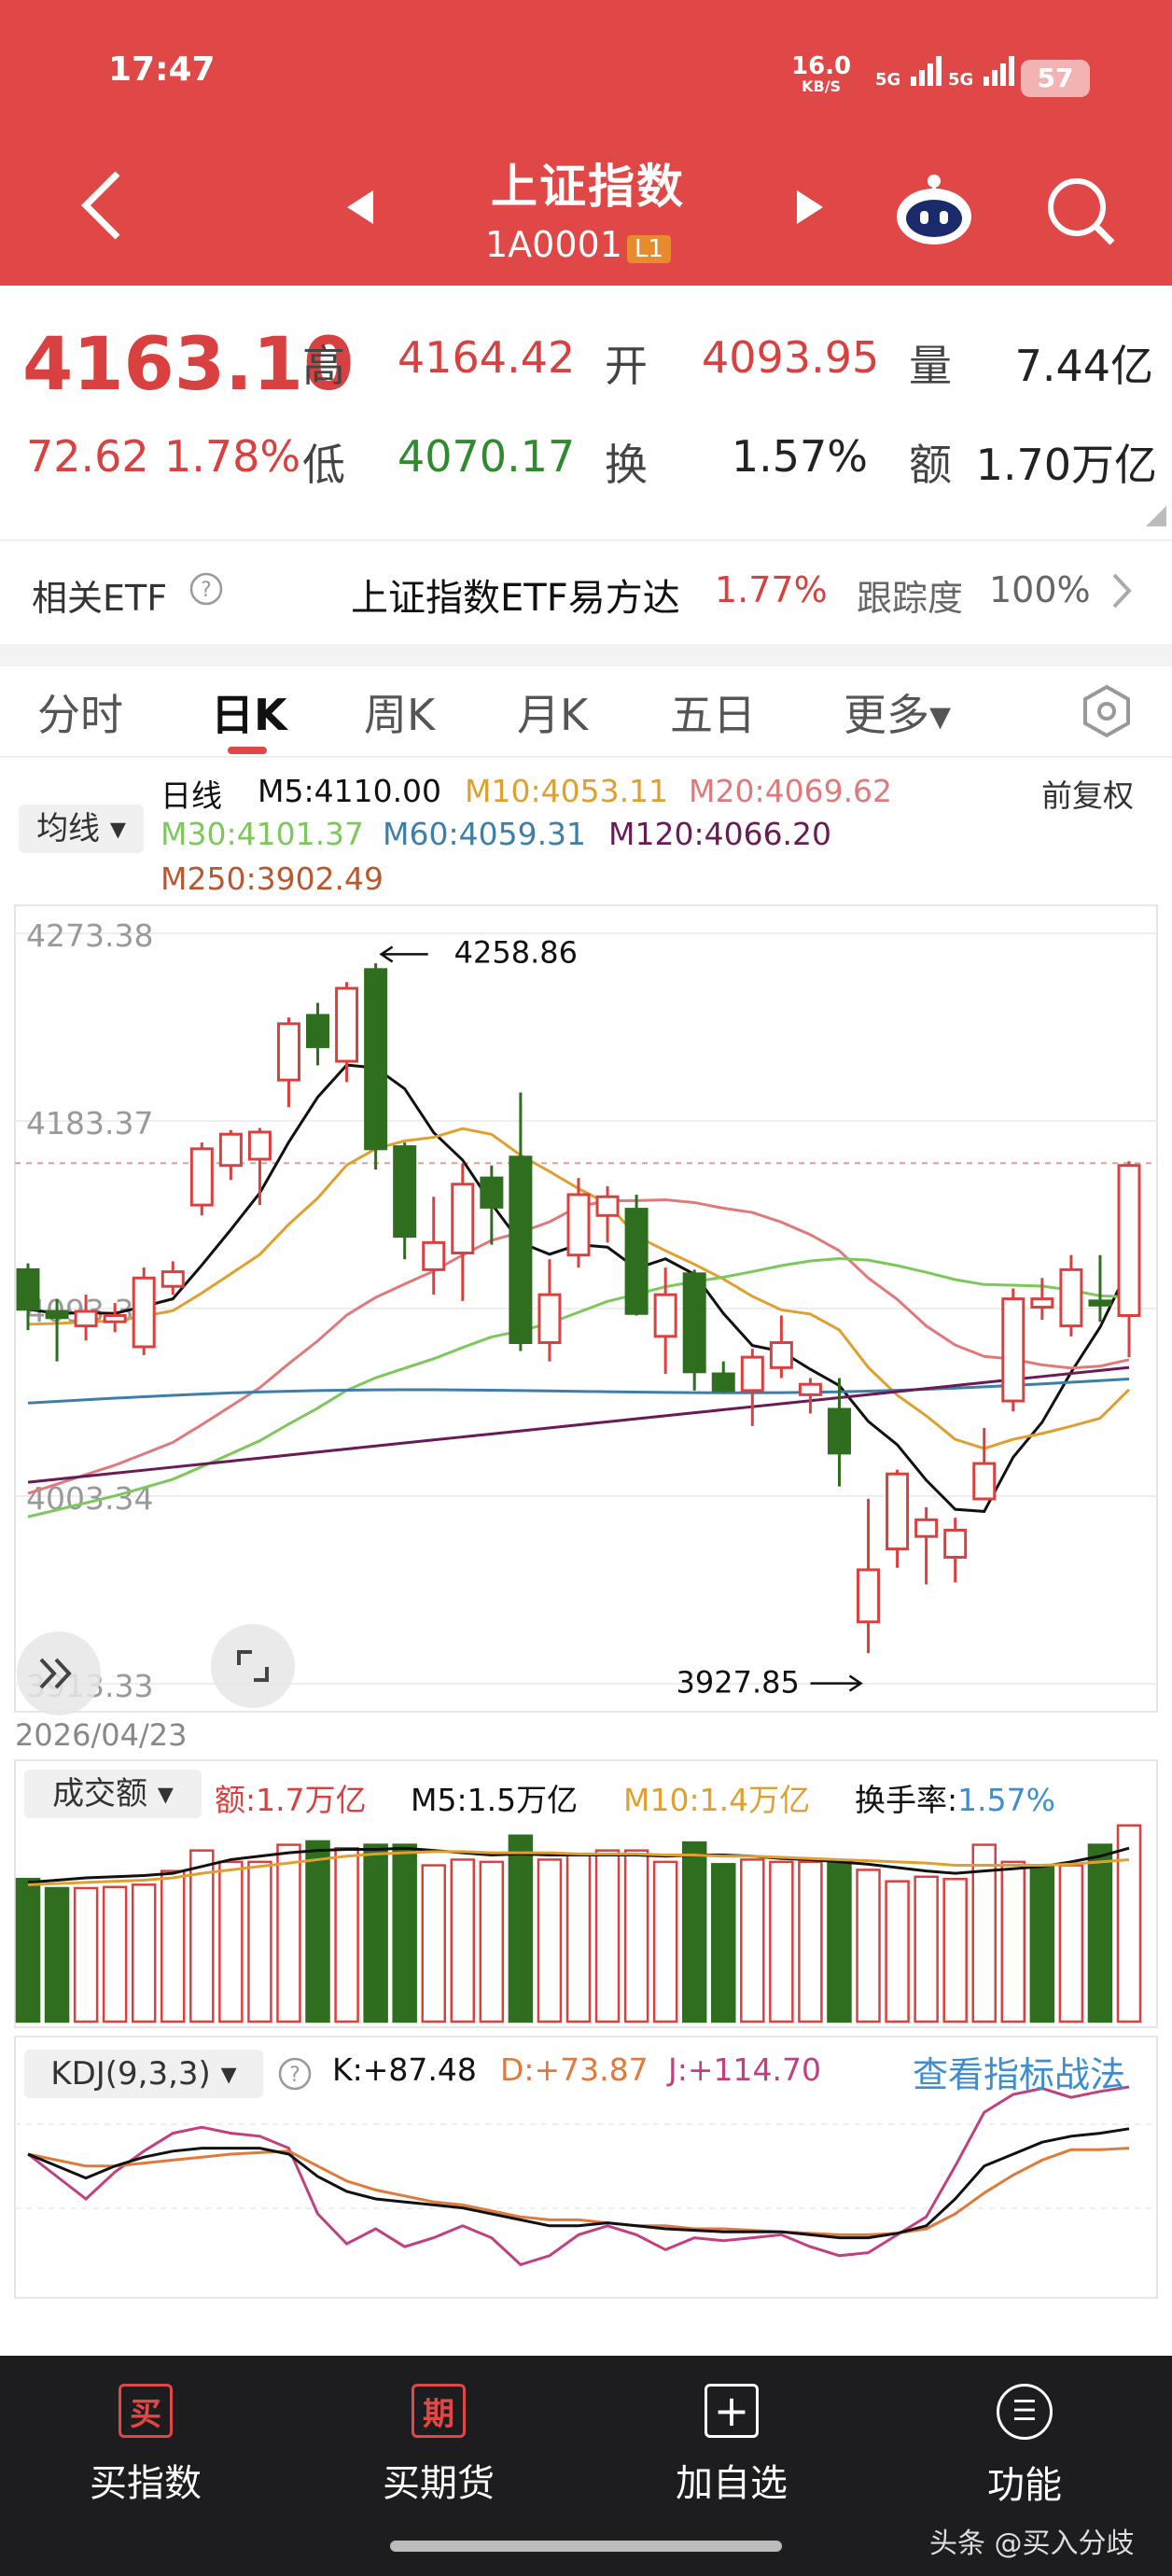 This screenshot has width=1172, height=2576. I want to click on search-button, so click(1080, 213).